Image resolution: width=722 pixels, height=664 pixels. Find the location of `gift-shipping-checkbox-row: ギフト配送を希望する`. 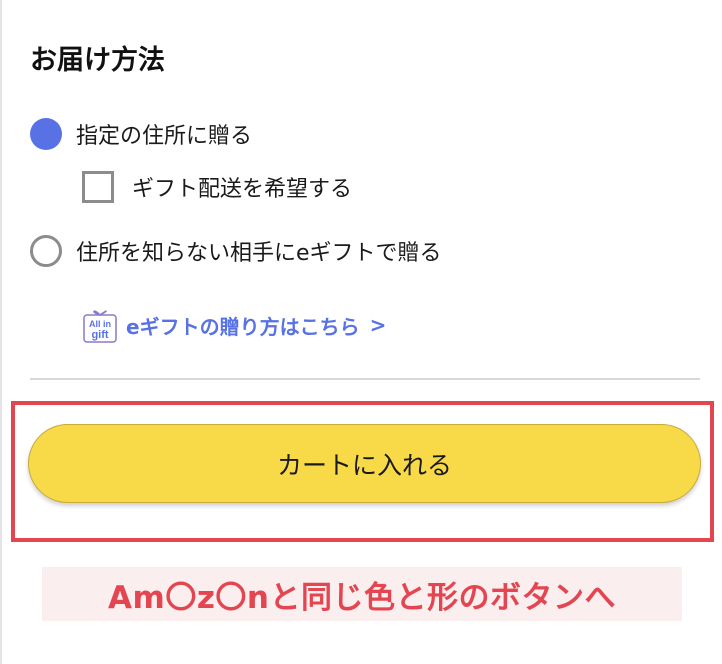

gift-shipping-checkbox-row: ギフト配送を希望する is located at coordinates (217, 187).